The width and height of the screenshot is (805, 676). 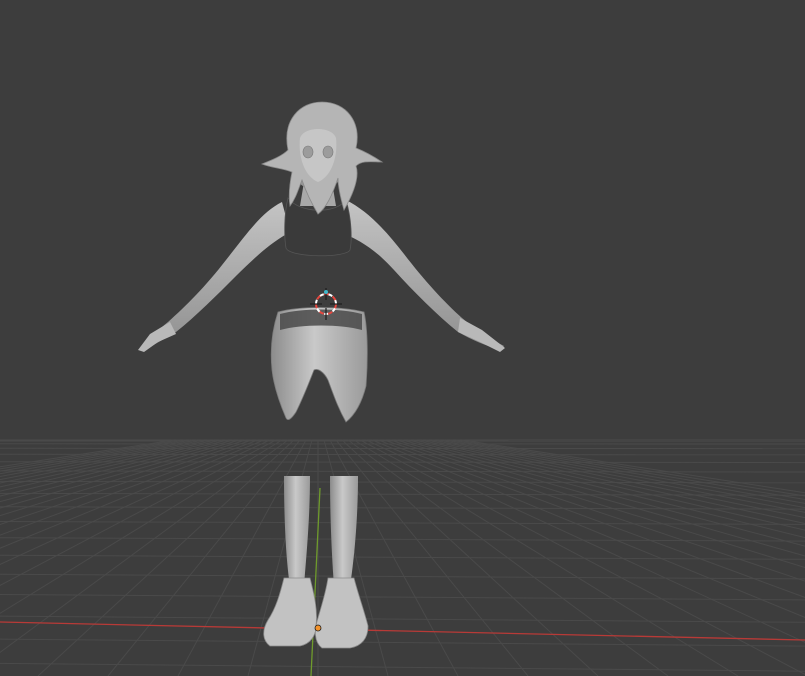 I want to click on left-eye, so click(x=308, y=152).